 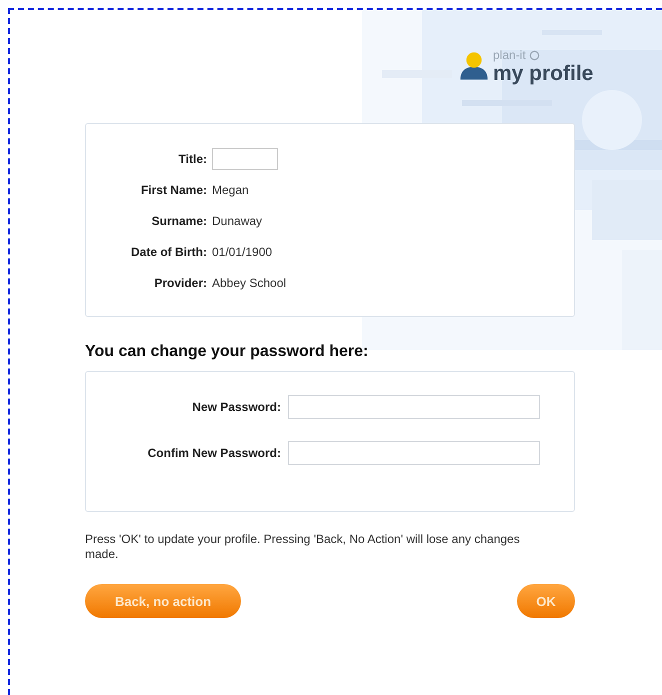 What do you see at coordinates (543, 74) in the screenshot?
I see `page-title: my profile` at bounding box center [543, 74].